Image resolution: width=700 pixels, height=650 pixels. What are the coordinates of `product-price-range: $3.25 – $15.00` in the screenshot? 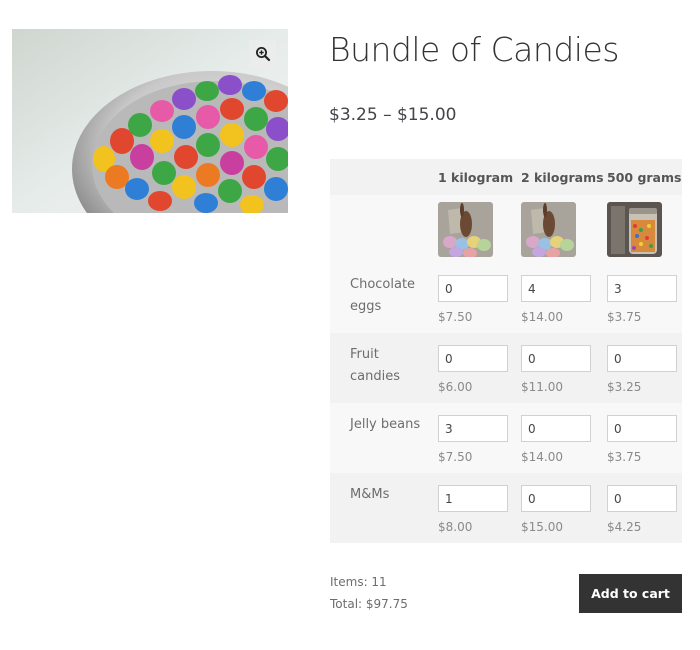 It's located at (393, 115).